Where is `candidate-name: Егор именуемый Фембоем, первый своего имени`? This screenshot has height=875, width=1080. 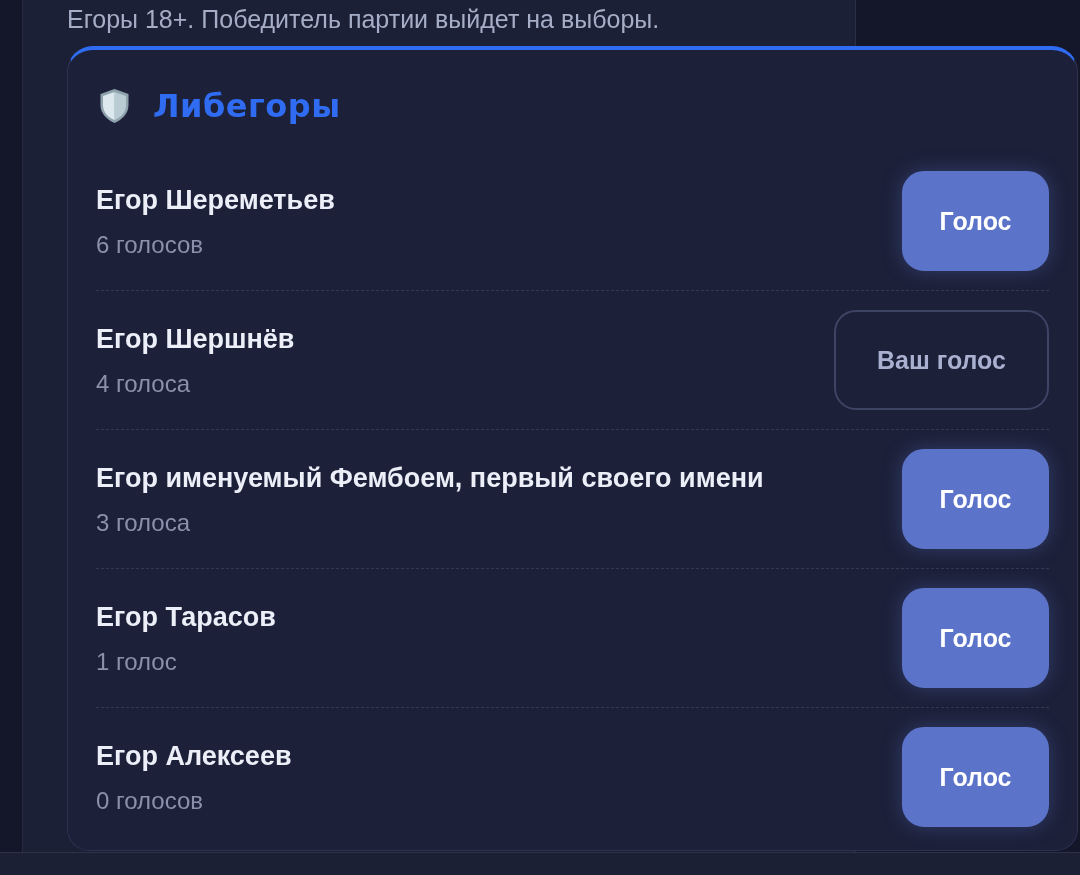 candidate-name: Егор именуемый Фембоем, первый своего имени is located at coordinates (430, 478).